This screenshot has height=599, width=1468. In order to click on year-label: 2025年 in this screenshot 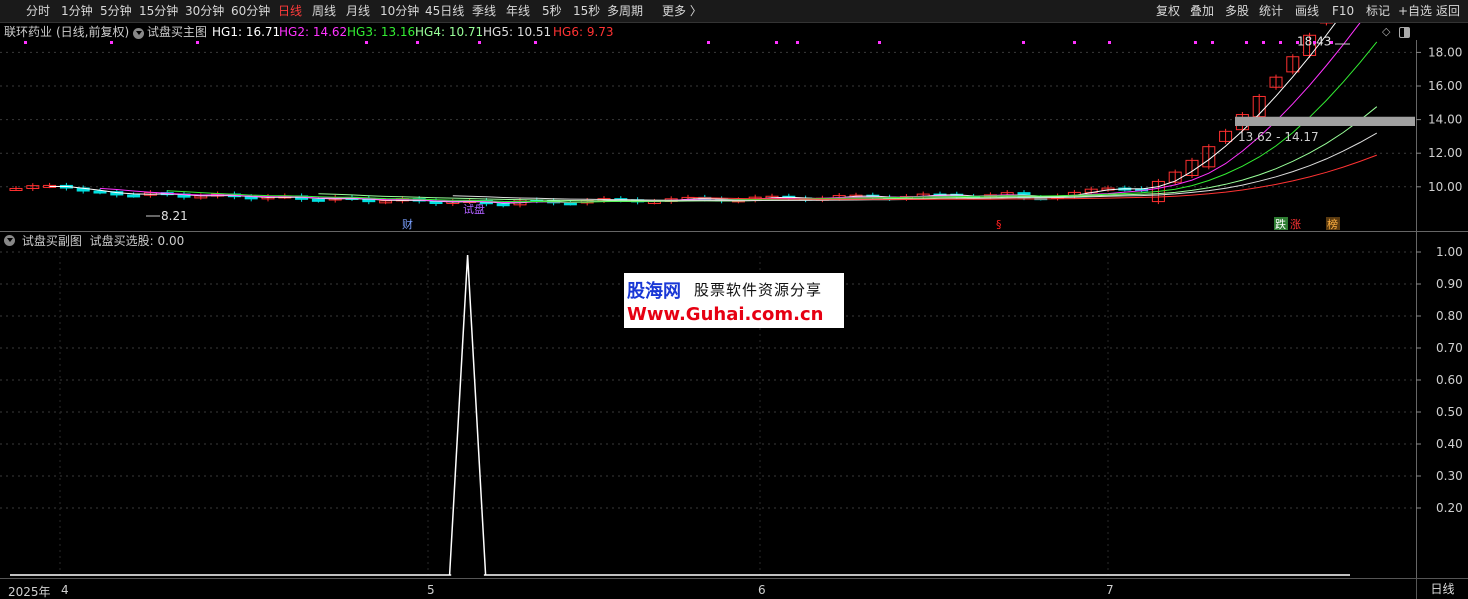, I will do `click(29, 592)`.